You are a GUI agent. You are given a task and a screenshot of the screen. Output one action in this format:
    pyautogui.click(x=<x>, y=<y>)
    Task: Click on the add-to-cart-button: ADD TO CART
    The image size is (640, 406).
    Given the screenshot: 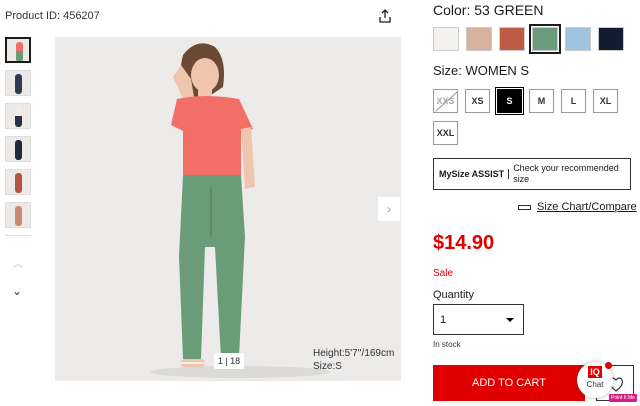 What is the action you would take?
    pyautogui.click(x=509, y=383)
    